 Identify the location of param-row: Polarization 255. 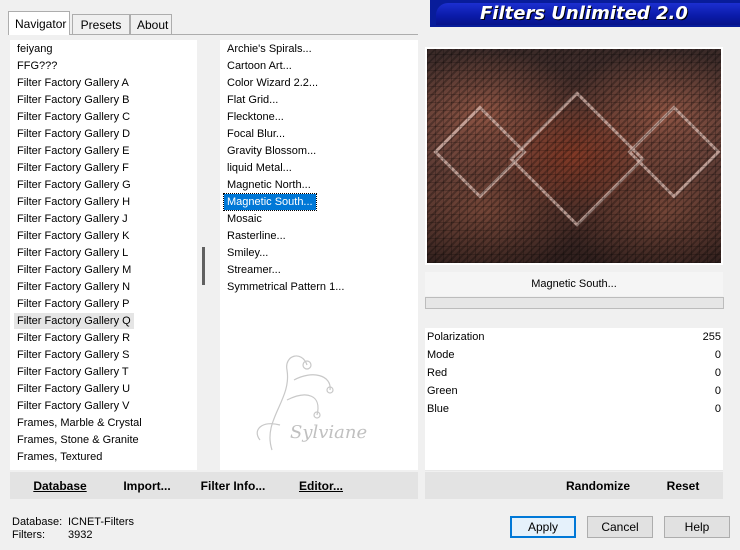
(574, 337).